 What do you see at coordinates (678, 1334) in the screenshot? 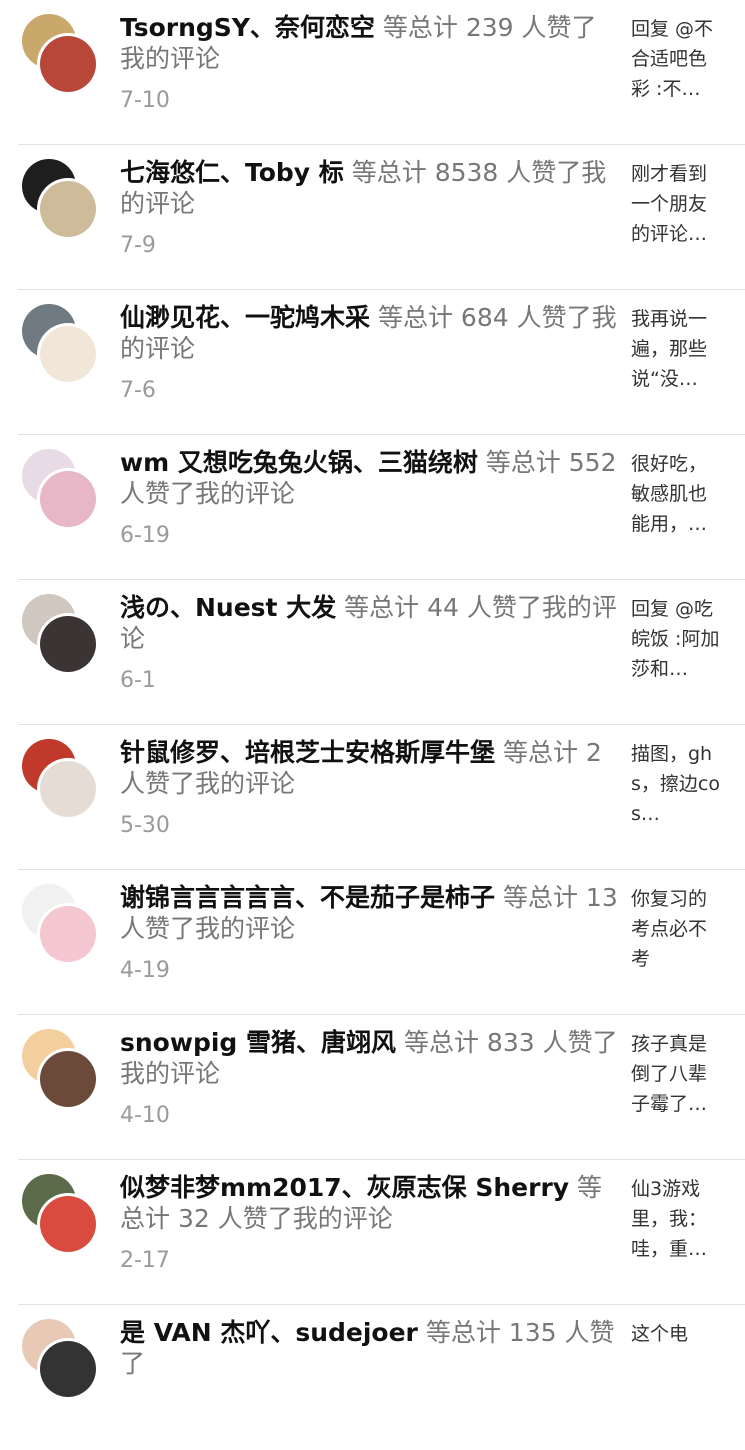
I see `comment-snippet: 这个电` at bounding box center [678, 1334].